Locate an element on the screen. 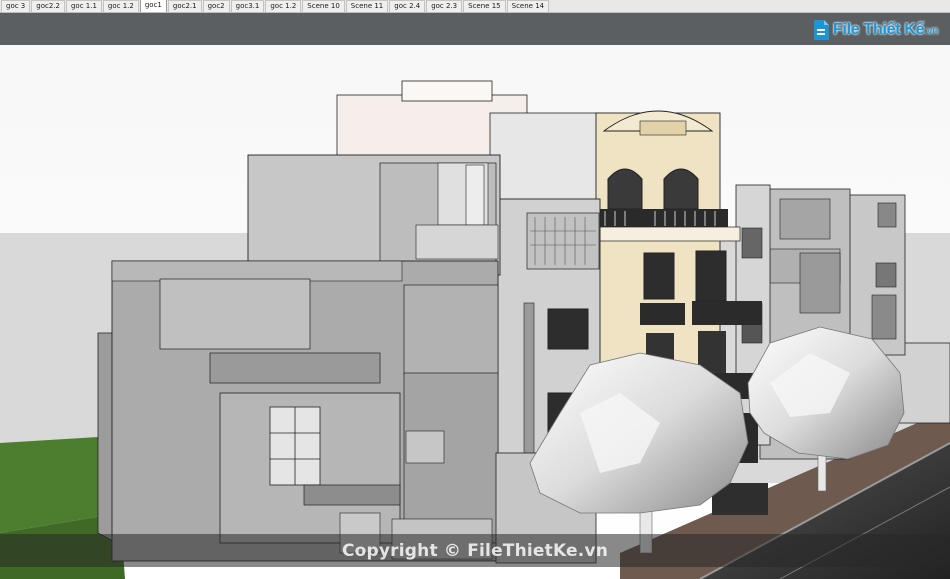 This screenshot has height=579, width=950. scene-tab: goc 3 is located at coordinates (16, 6).